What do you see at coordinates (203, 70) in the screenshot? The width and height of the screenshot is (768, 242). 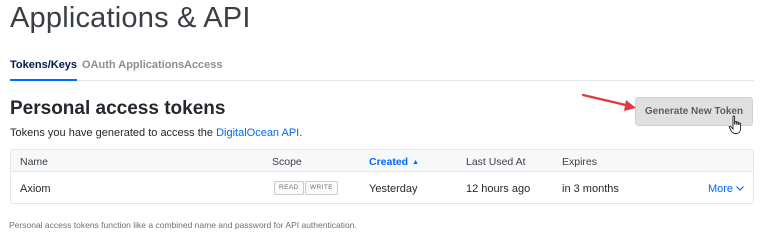 I see `tab-access: Access` at bounding box center [203, 70].